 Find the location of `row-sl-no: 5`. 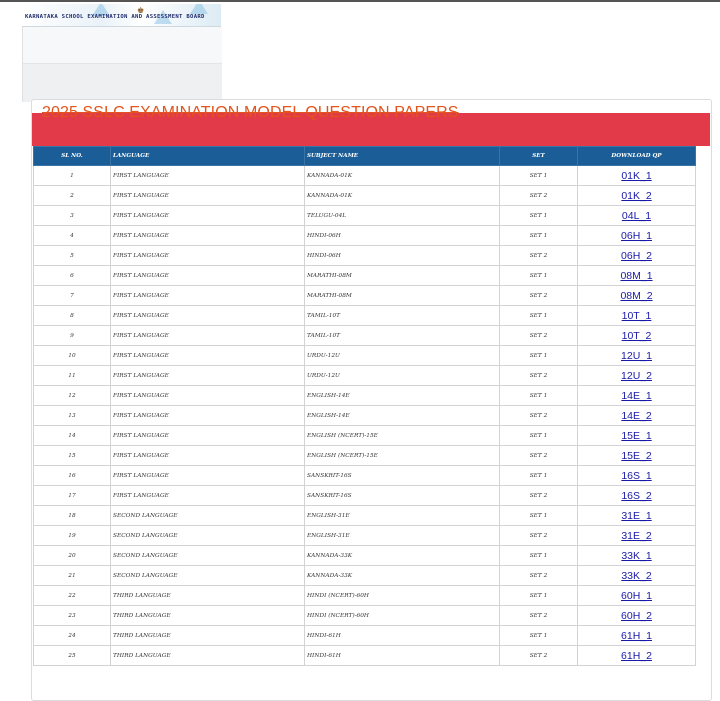

row-sl-no: 5 is located at coordinates (72, 255).